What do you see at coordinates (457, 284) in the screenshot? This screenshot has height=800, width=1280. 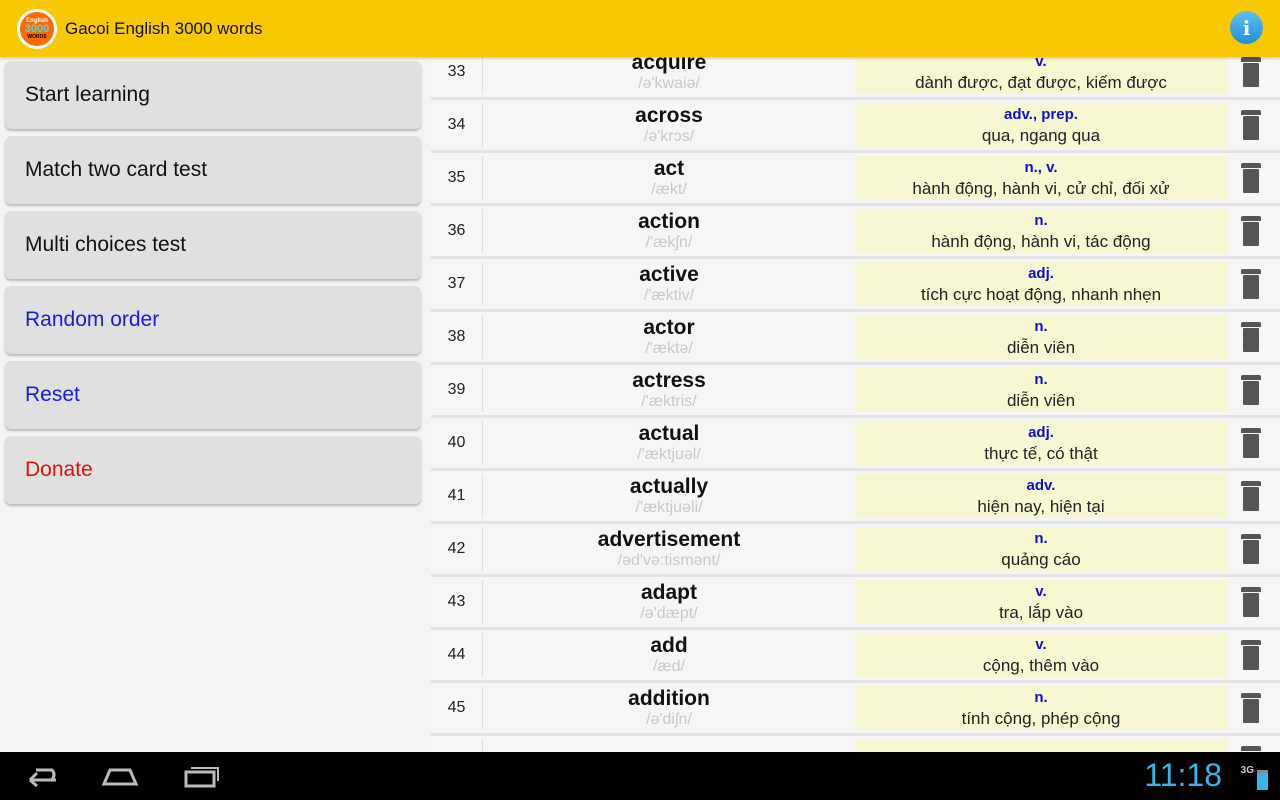 I see `word-number: 37` at bounding box center [457, 284].